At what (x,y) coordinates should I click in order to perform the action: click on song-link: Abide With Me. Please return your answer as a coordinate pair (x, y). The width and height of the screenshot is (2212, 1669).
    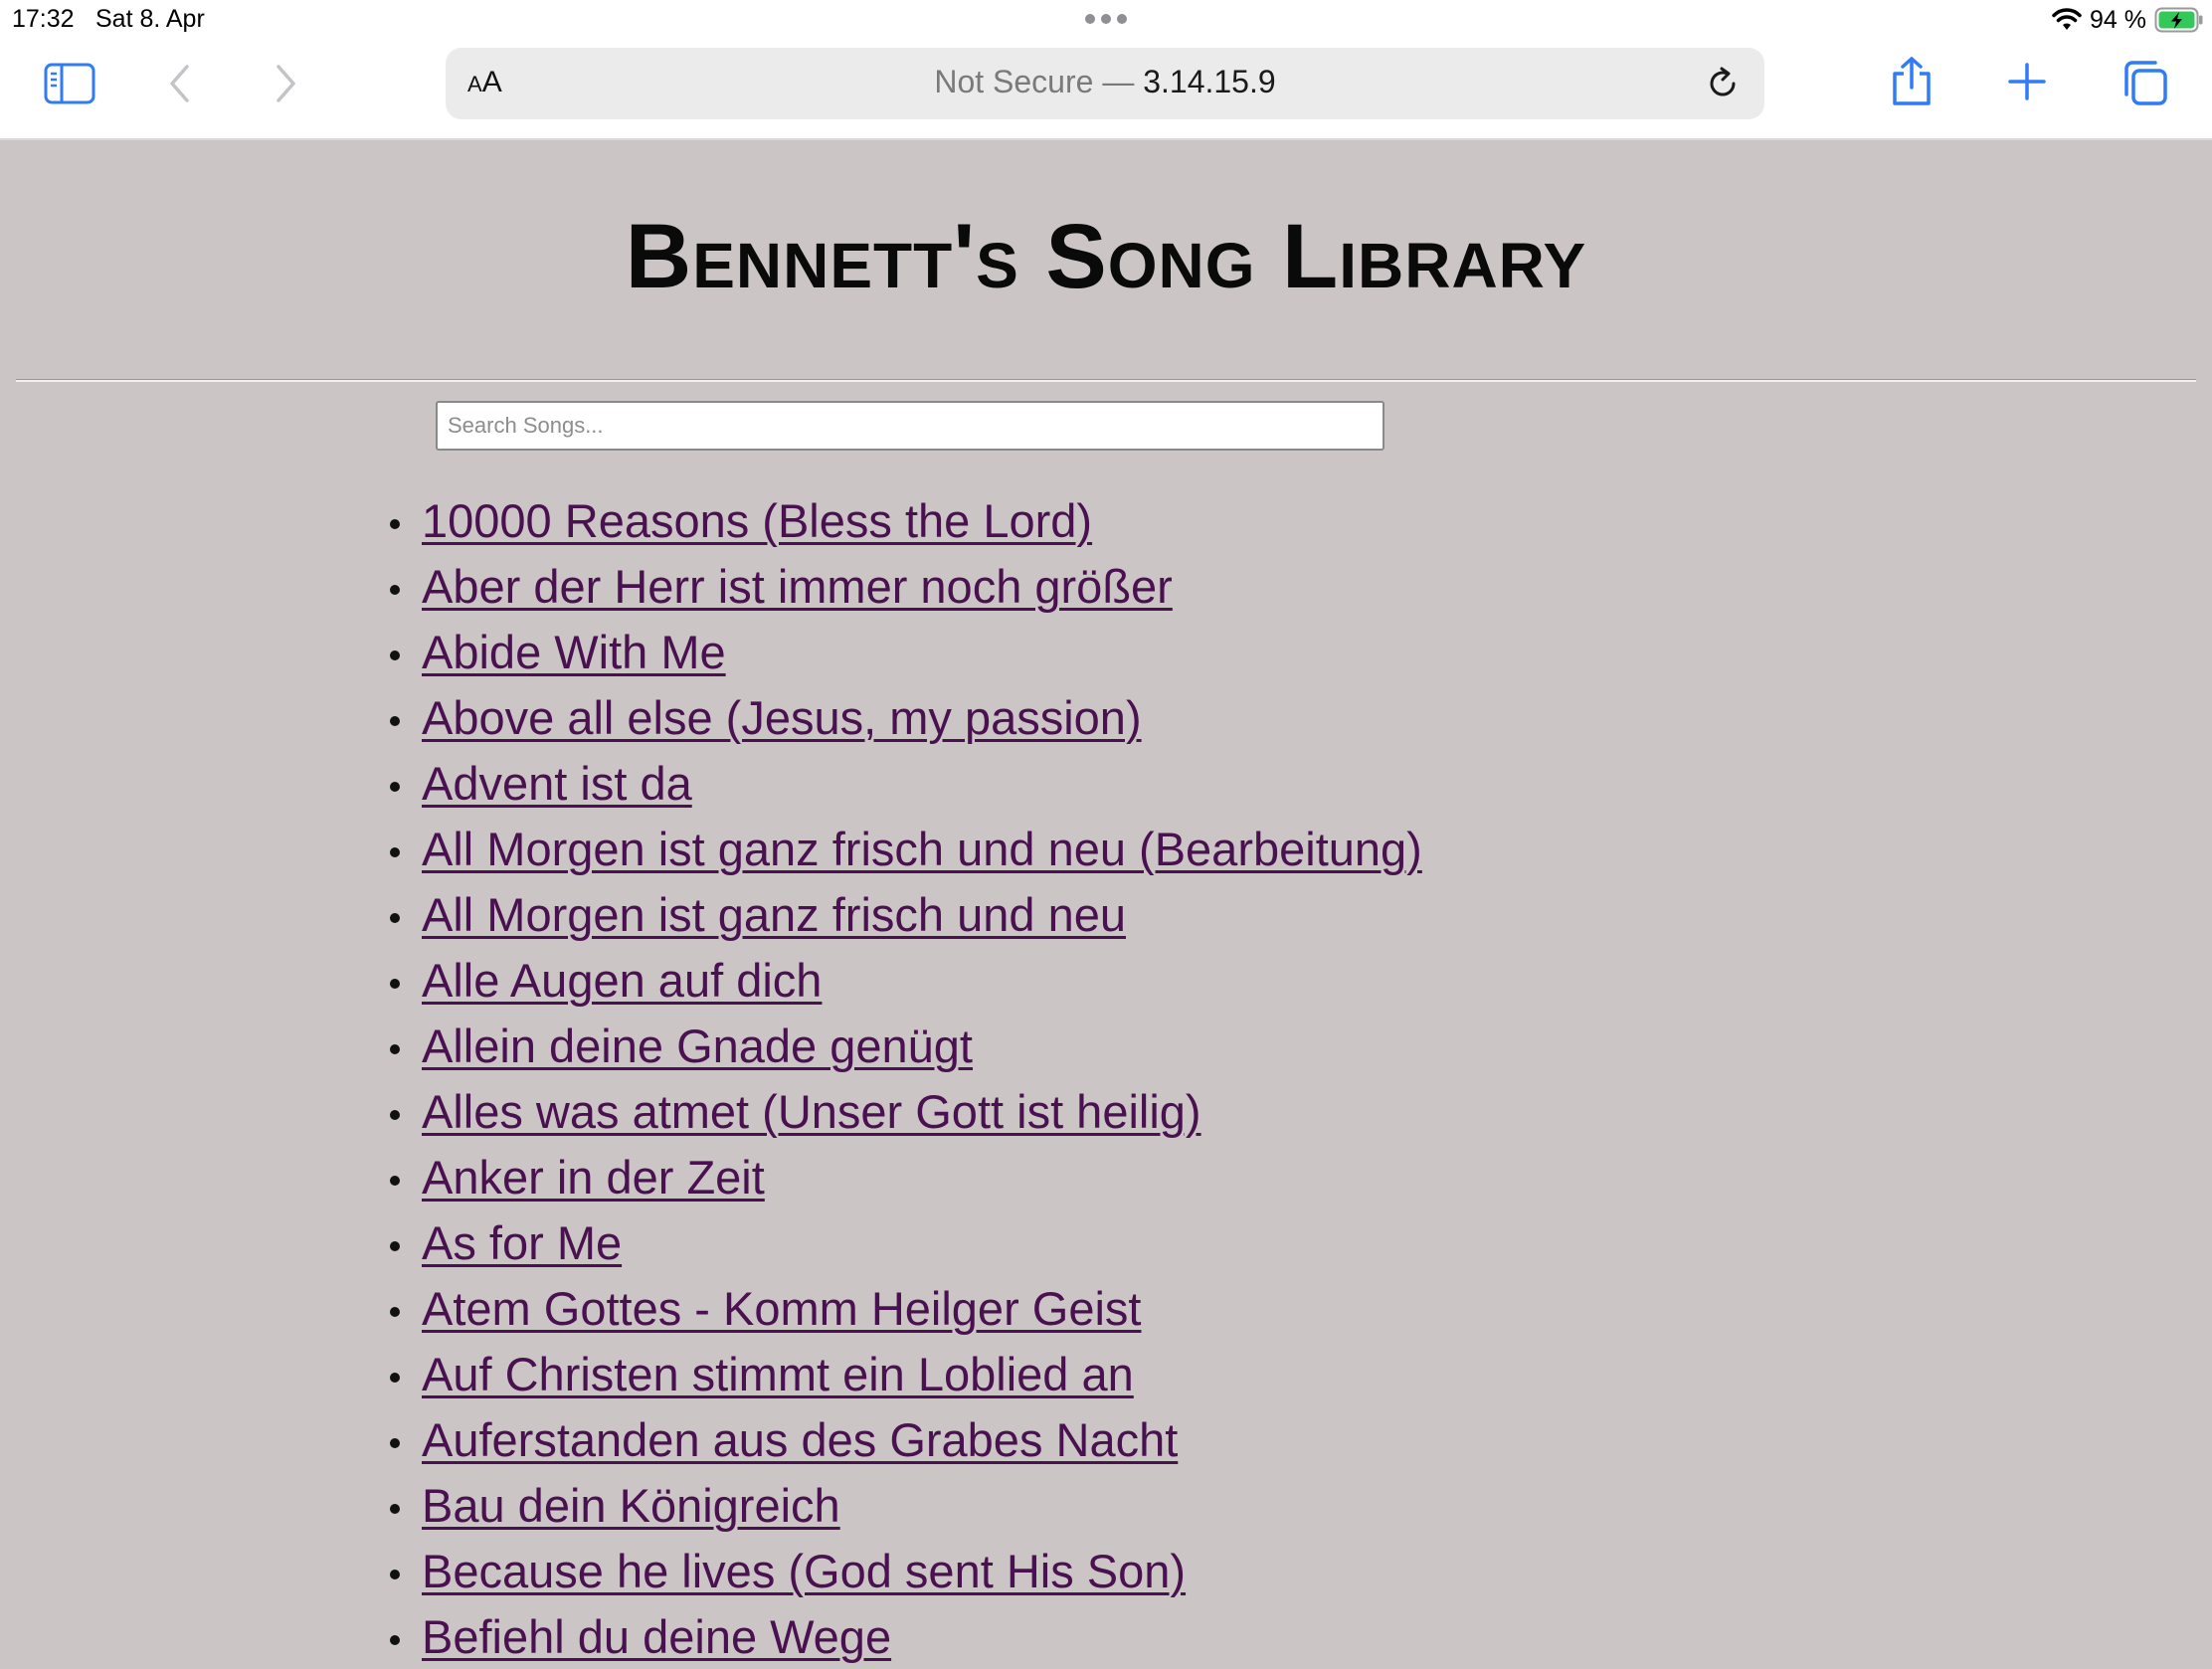
    Looking at the image, I should click on (574, 652).